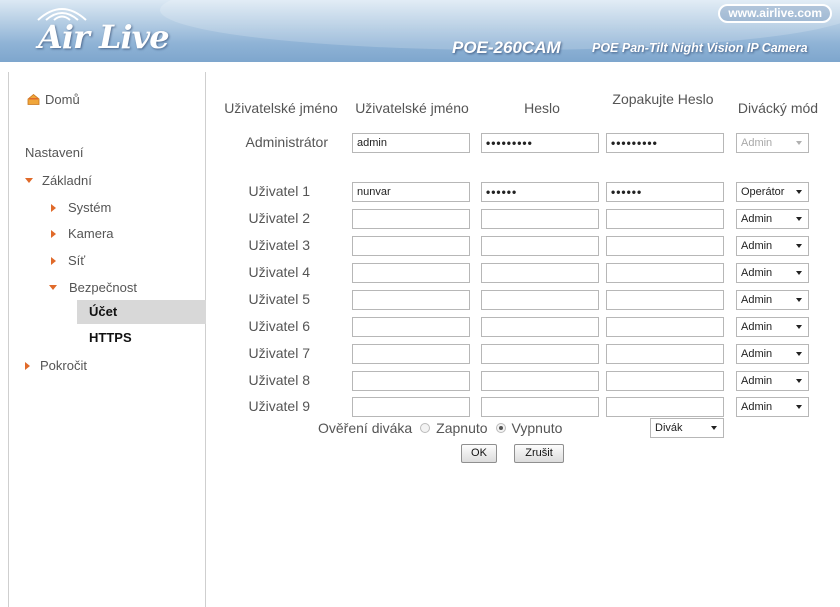 The height and width of the screenshot is (607, 840). Describe the element at coordinates (411, 300) in the screenshot. I see `user-5-username-field` at that location.